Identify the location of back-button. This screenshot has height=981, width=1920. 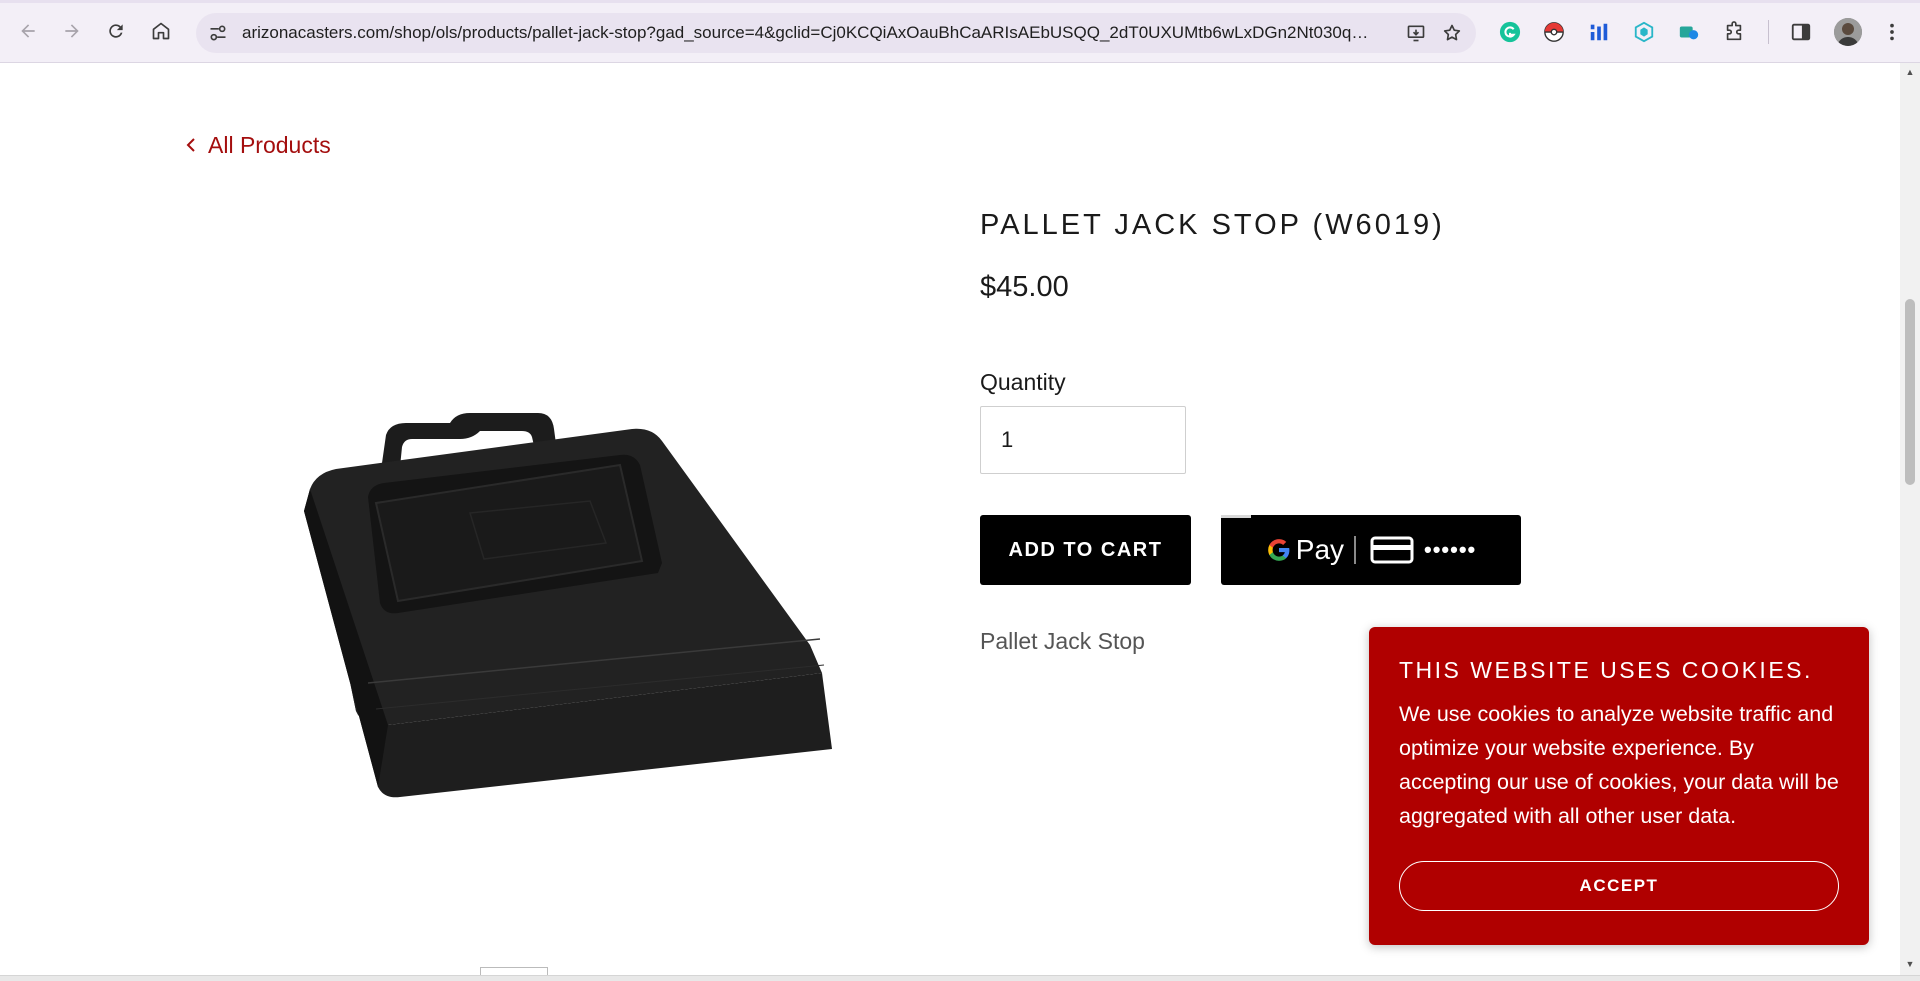
(28, 31).